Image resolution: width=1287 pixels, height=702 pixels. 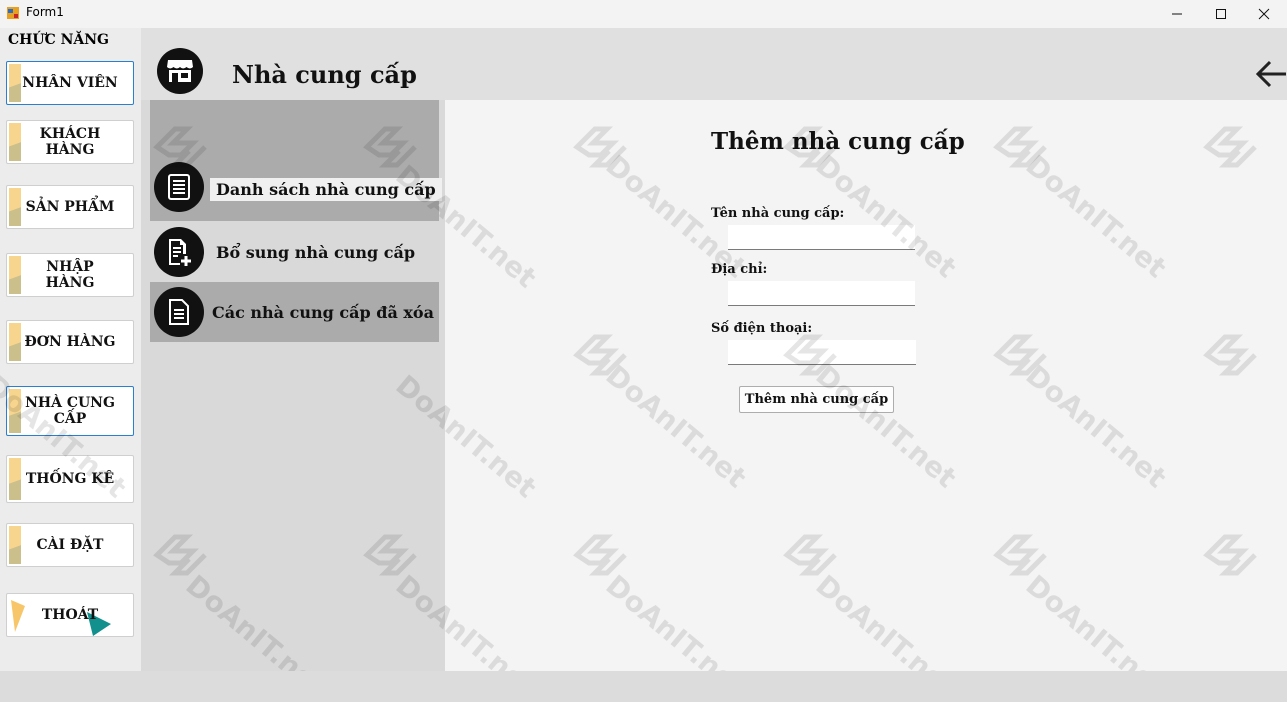 I want to click on menu-button-label: KHÁCH HÀNG, so click(x=70, y=142).